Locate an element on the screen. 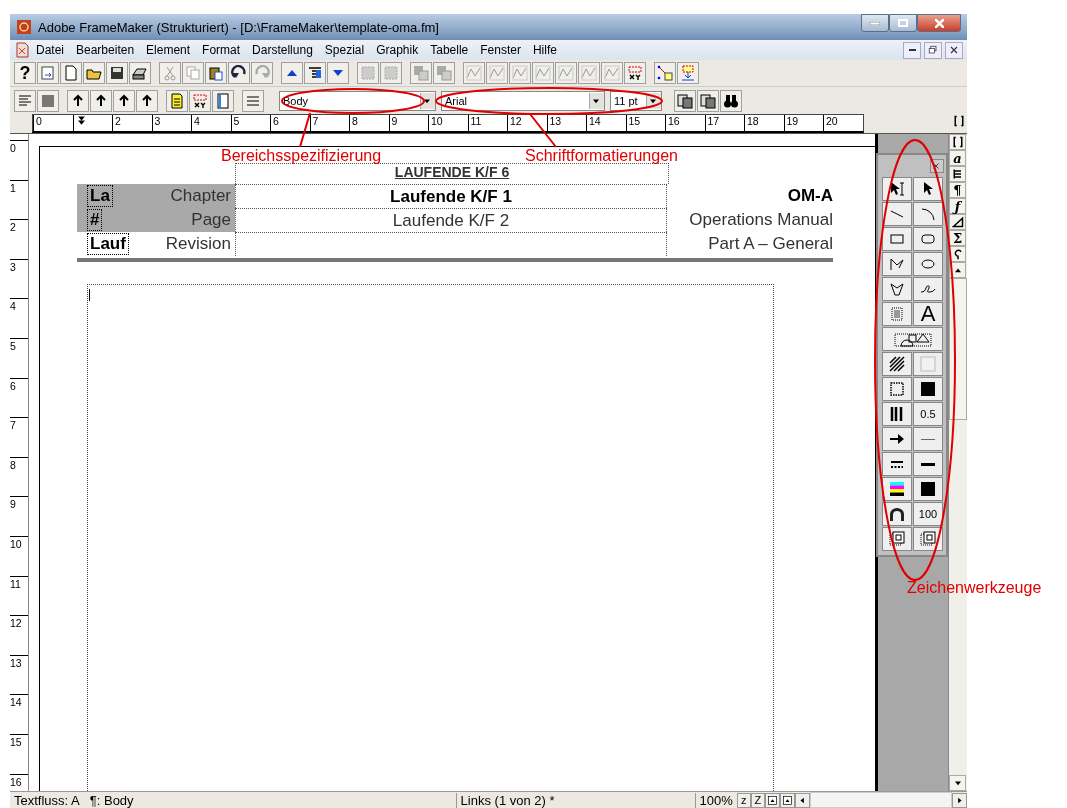 The height and width of the screenshot is (808, 1067). side-bar-button: Σ is located at coordinates (957, 238).